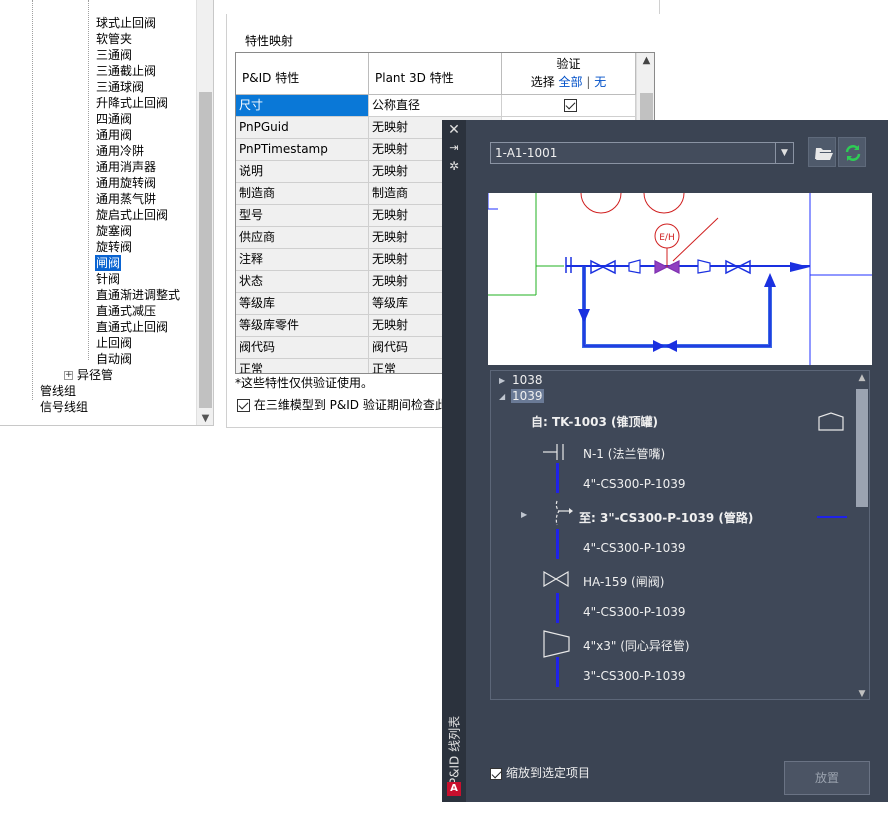 The image size is (888, 818). I want to click on refresh-button, so click(852, 152).